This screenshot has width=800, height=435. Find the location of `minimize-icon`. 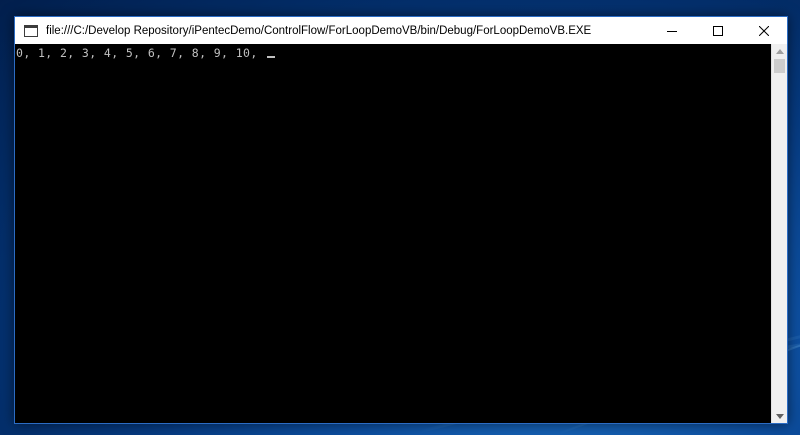

minimize-icon is located at coordinates (672, 31).